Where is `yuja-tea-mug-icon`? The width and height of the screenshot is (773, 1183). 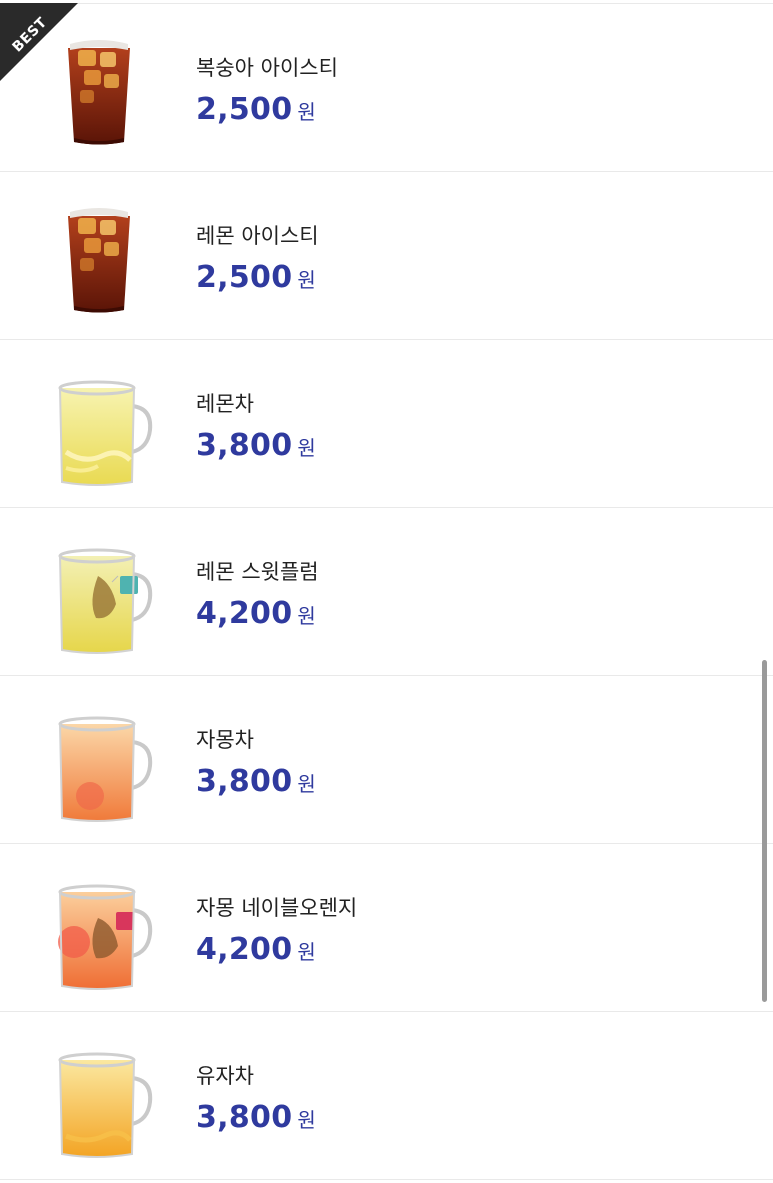 yuja-tea-mug-icon is located at coordinates (105, 1105).